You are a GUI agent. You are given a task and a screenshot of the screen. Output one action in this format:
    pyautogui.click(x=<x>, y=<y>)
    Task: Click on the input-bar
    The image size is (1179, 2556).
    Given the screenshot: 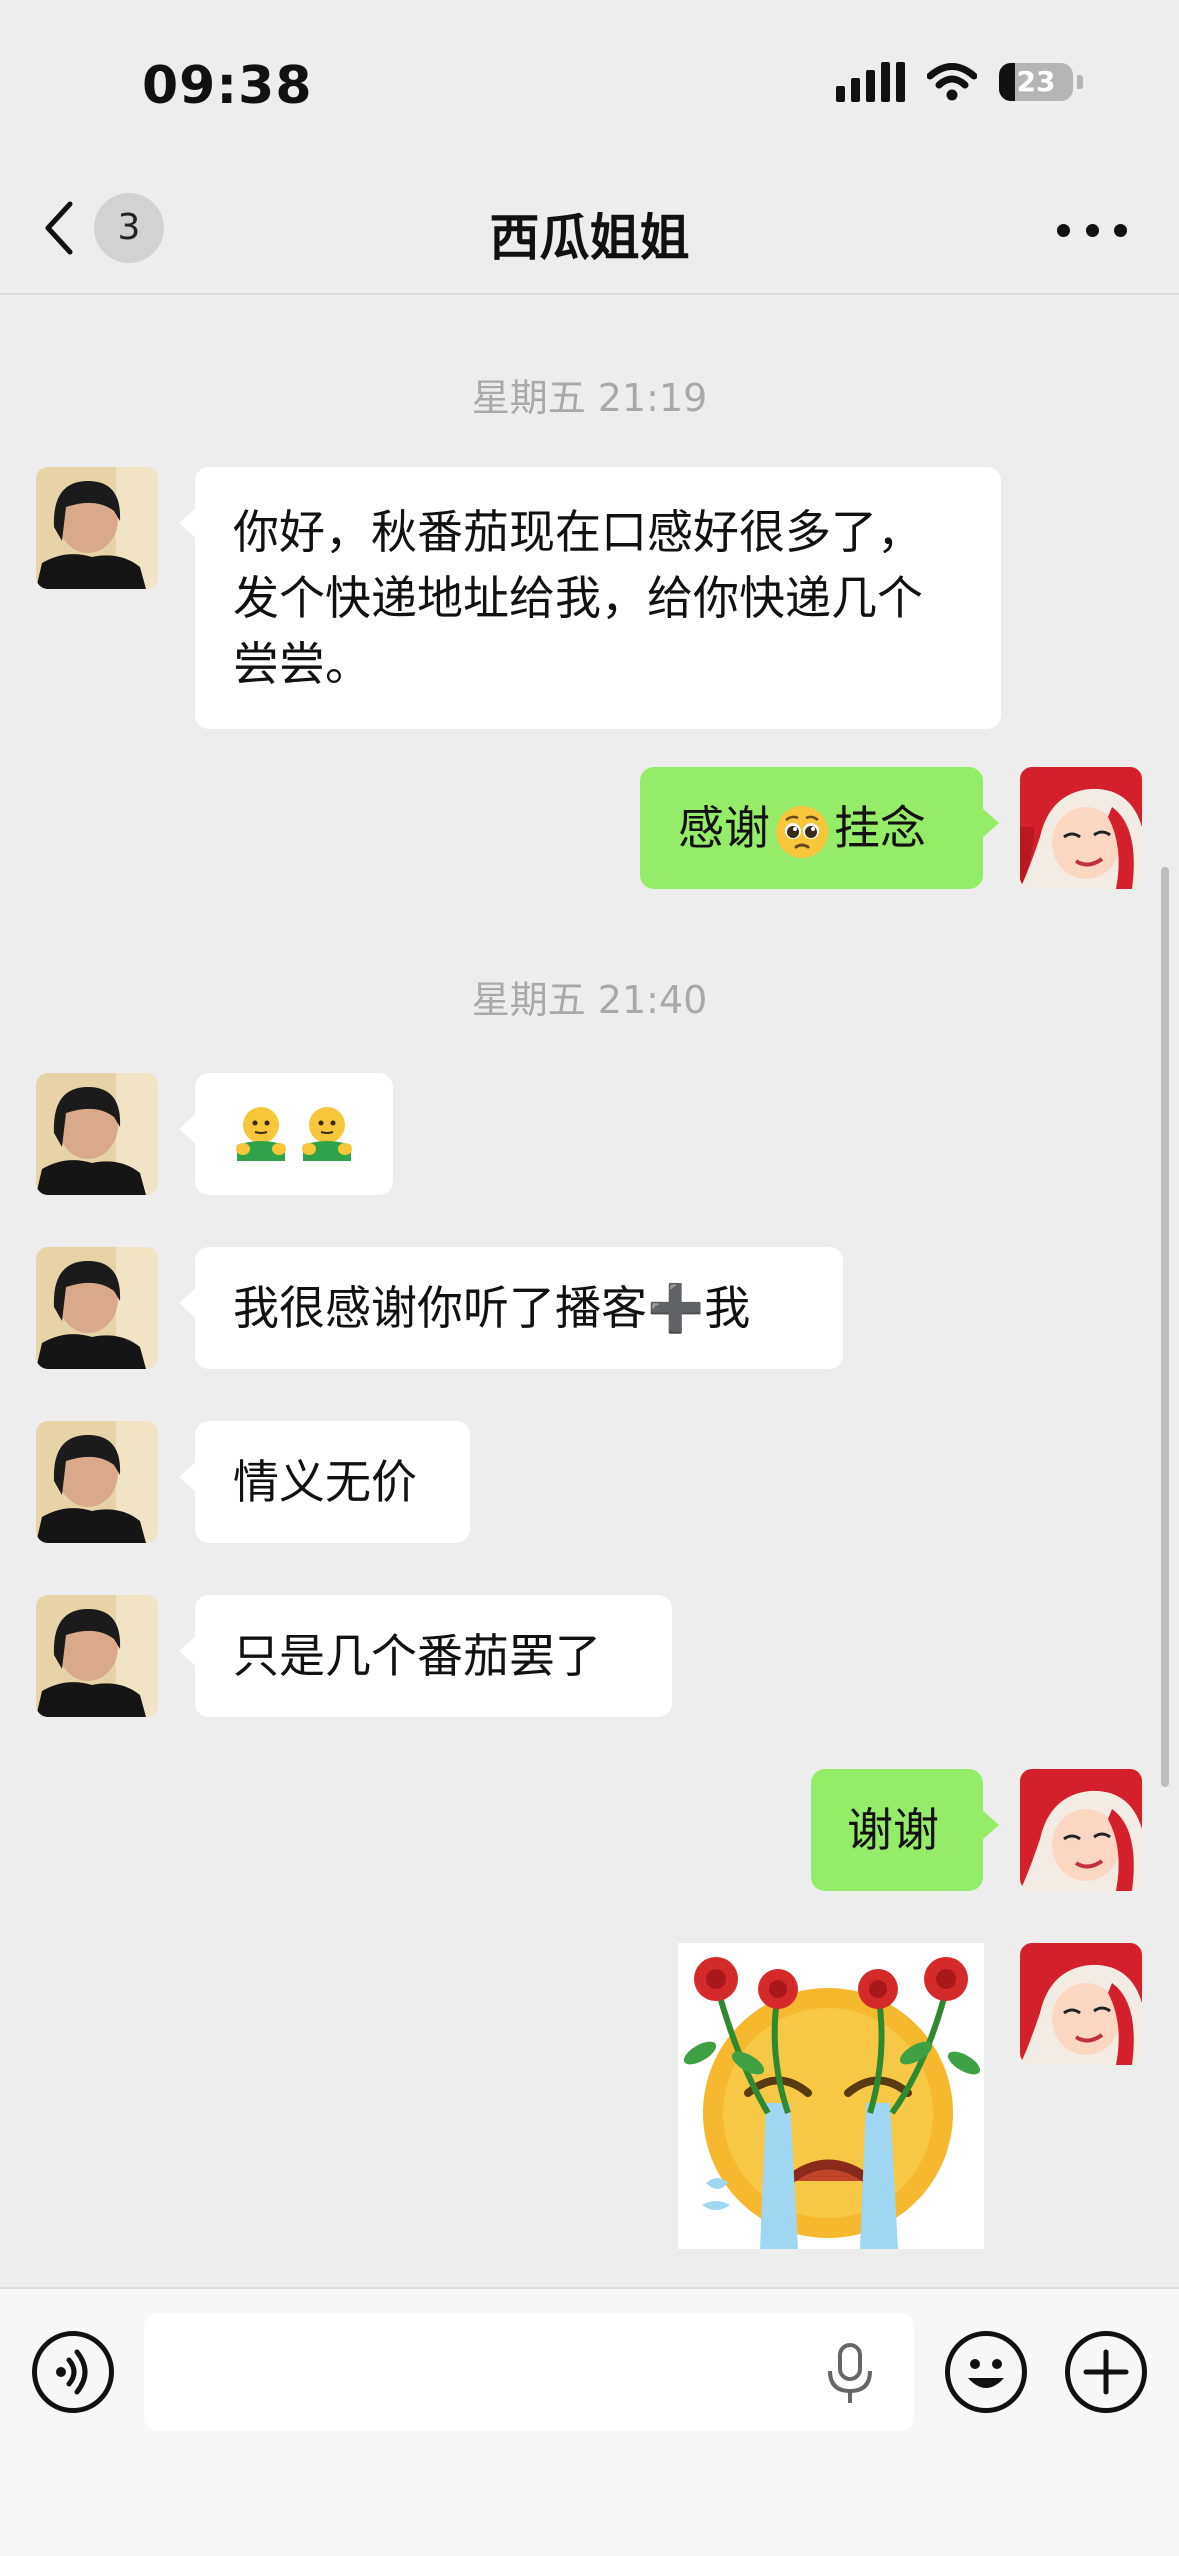 What is the action you would take?
    pyautogui.click(x=589, y=2421)
    